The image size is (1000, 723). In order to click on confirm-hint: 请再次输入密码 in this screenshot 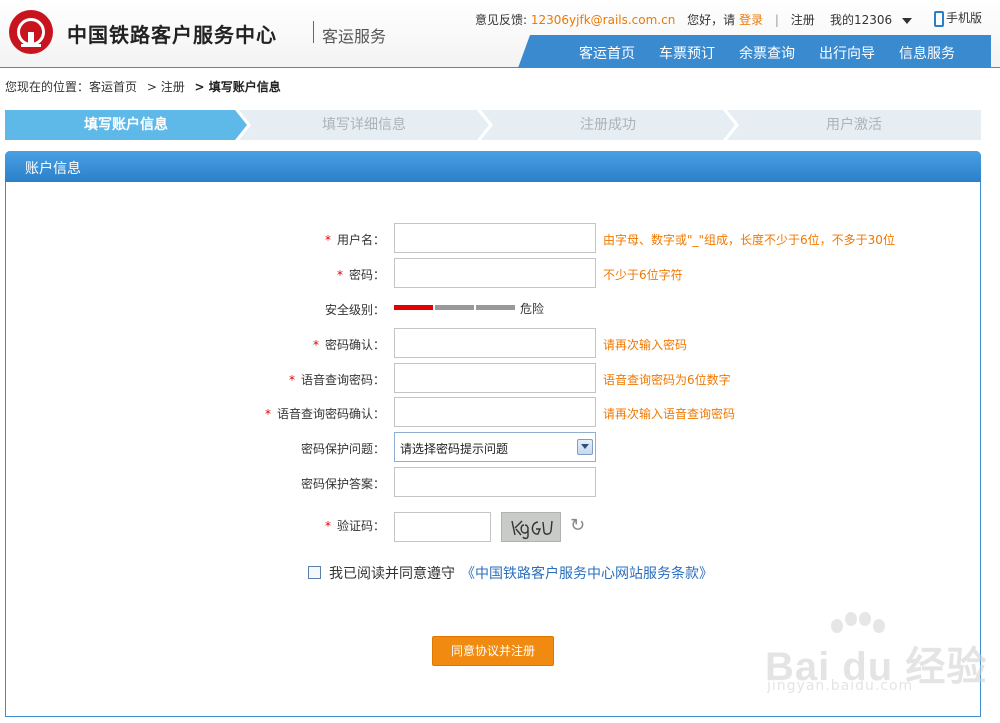, I will do `click(645, 345)`.